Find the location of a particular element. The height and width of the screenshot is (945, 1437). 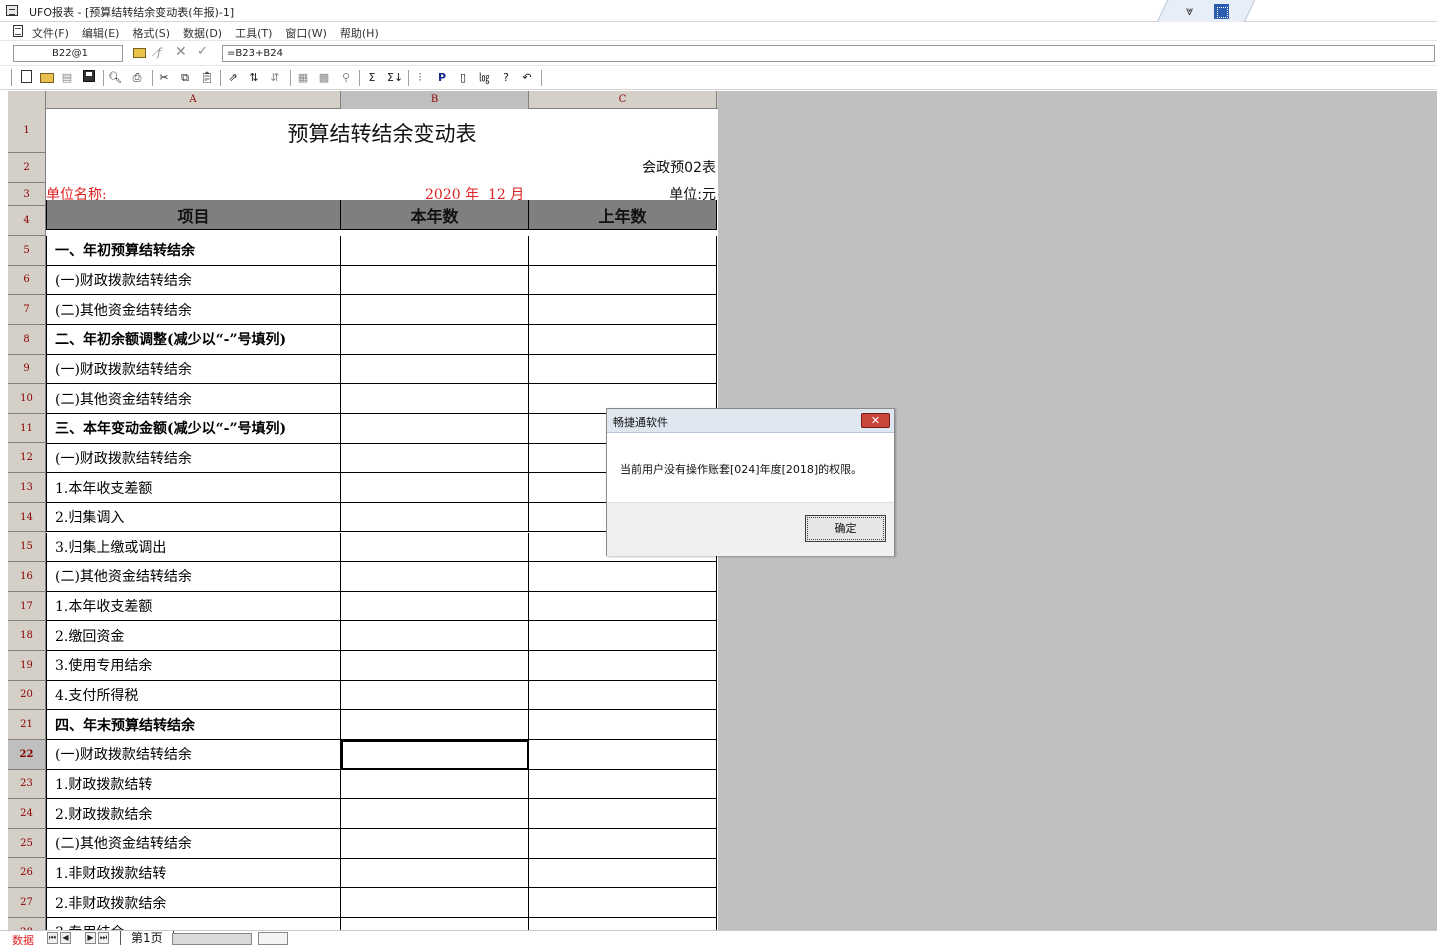

merge-cells-icon: ▦ is located at coordinates (303, 77).